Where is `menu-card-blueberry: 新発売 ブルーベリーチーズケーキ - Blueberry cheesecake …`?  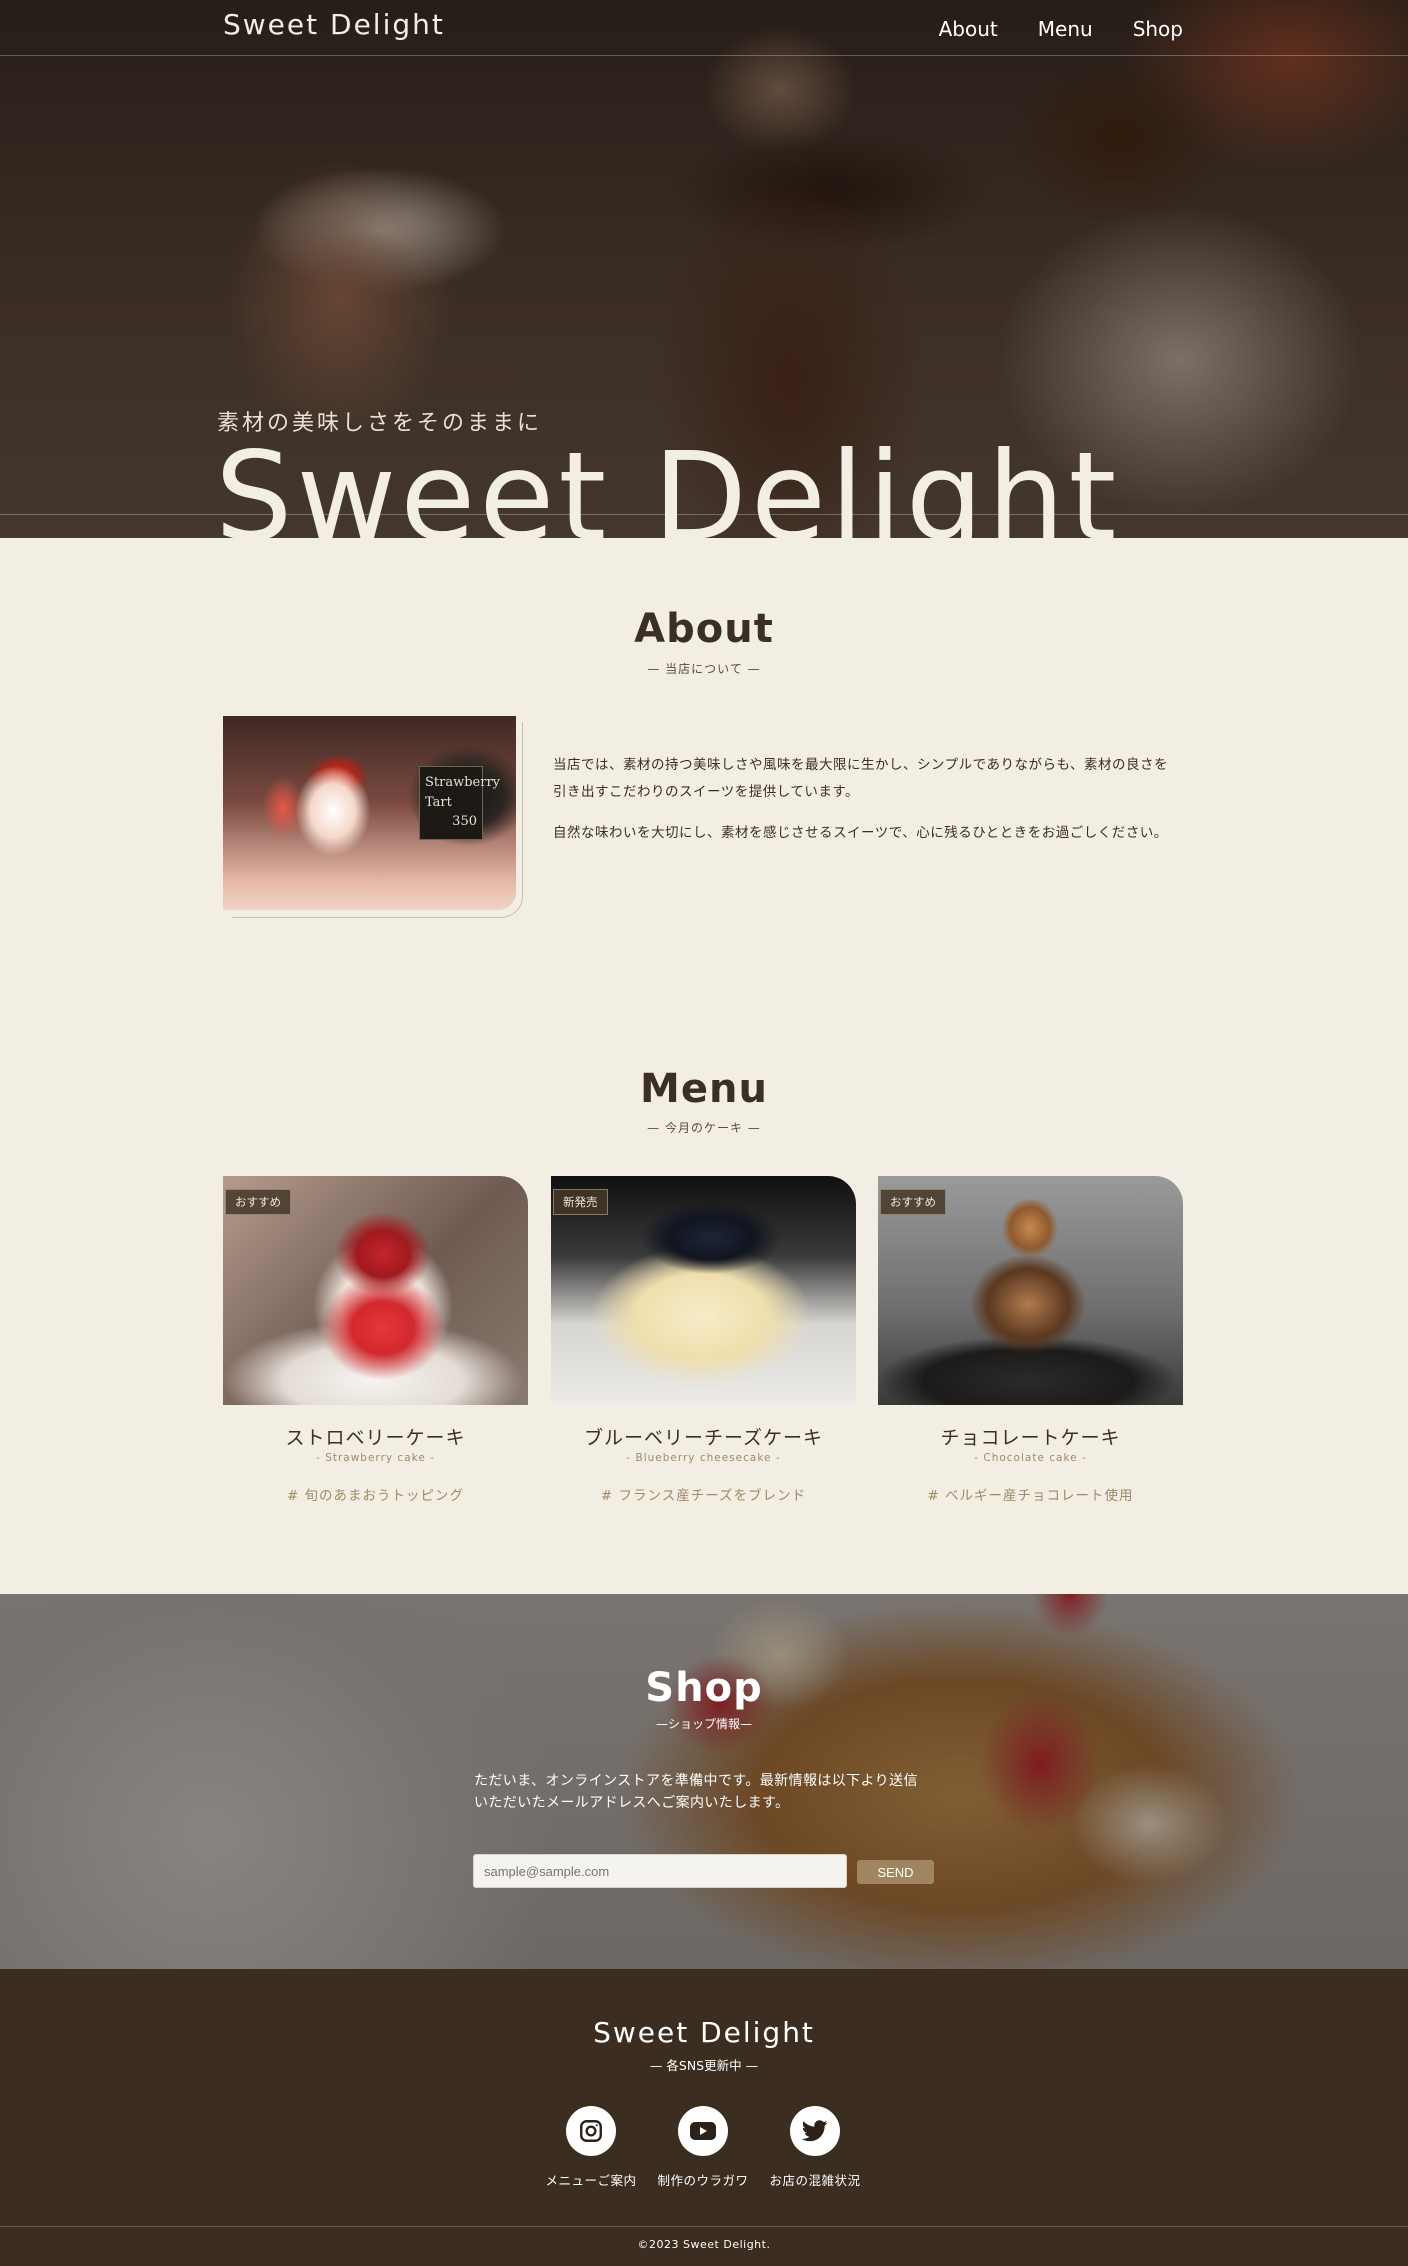 menu-card-blueberry: 新発売 ブルーベリーチーズケーキ - Blueberry cheesecake … is located at coordinates (703, 1340).